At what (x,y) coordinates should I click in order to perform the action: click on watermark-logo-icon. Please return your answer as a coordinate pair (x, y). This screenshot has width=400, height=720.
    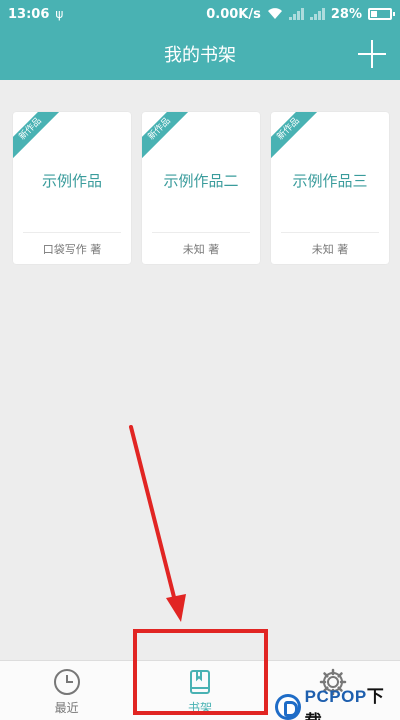
    Looking at the image, I should click on (288, 707).